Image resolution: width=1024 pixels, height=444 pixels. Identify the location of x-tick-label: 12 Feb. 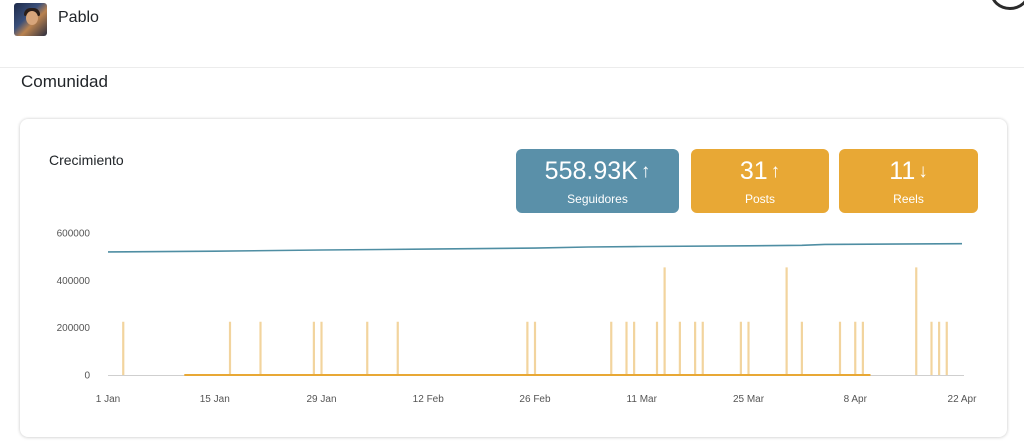
(429, 399).